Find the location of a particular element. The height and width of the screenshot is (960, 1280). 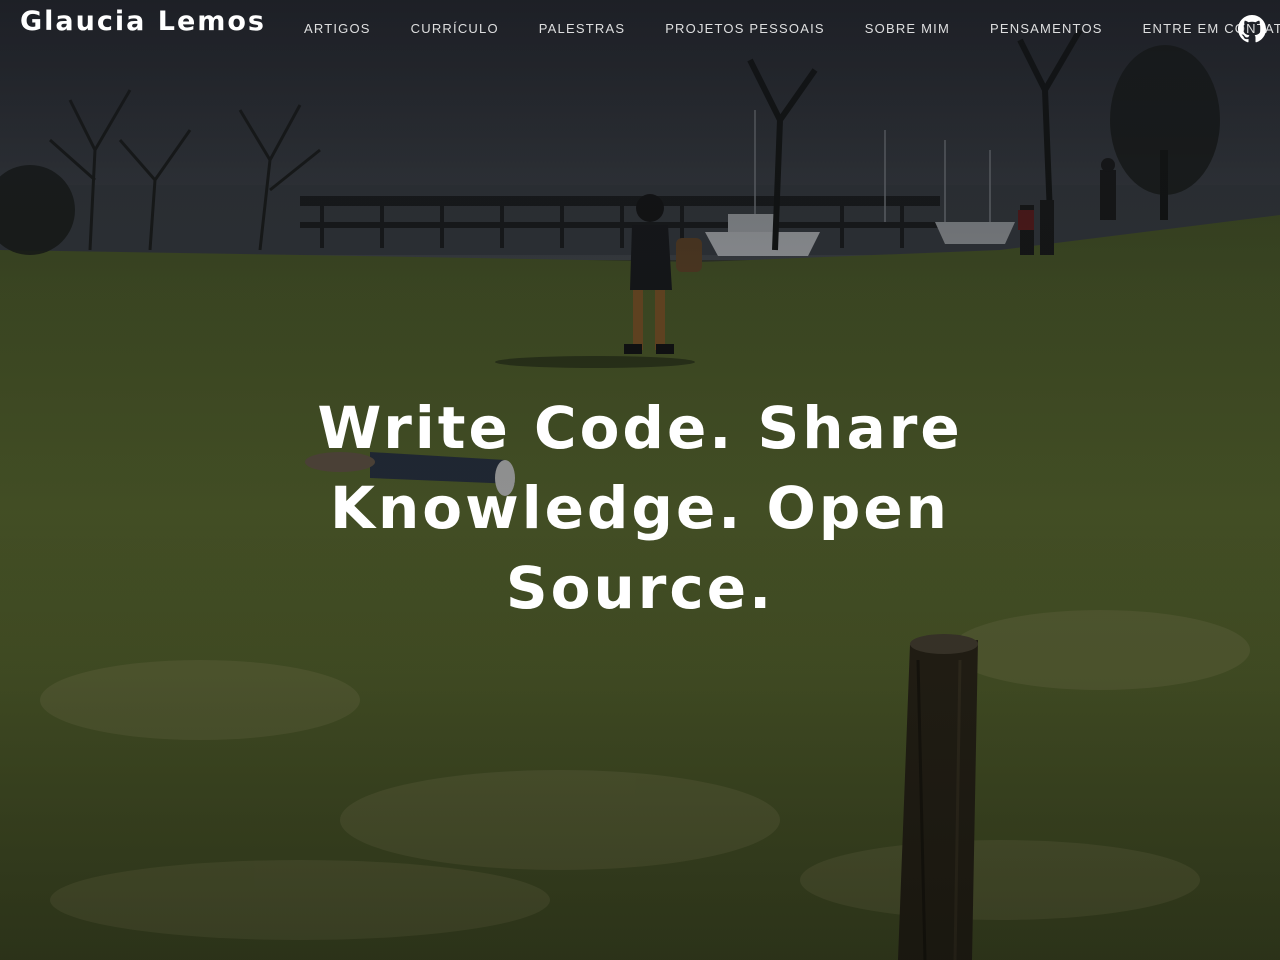

github-icon is located at coordinates (1252, 29).